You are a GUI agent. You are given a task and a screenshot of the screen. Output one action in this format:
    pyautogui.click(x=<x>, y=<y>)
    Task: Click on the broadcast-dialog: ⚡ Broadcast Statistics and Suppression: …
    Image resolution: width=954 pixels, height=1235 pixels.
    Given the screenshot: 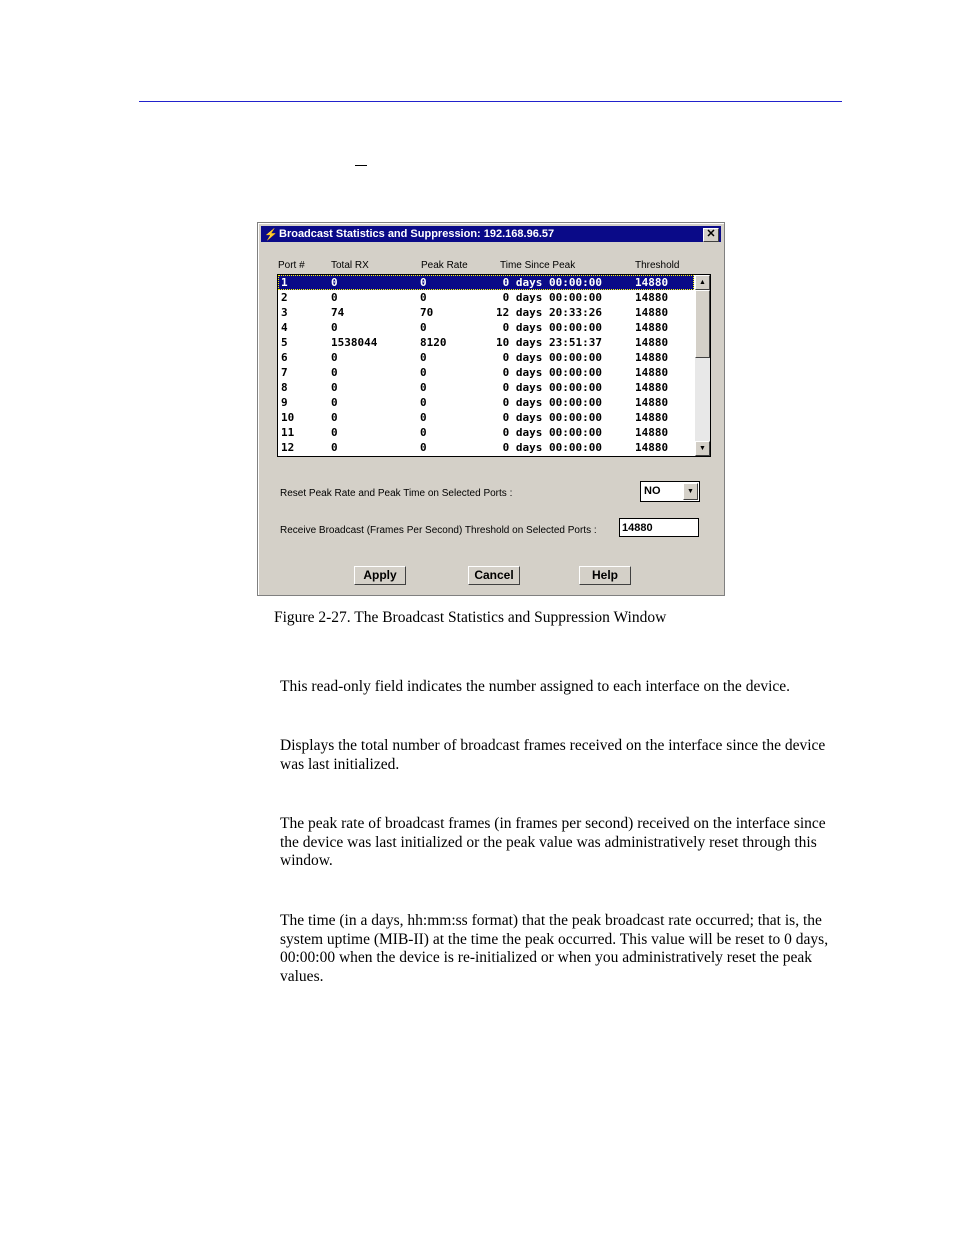 What is the action you would take?
    pyautogui.click(x=491, y=409)
    